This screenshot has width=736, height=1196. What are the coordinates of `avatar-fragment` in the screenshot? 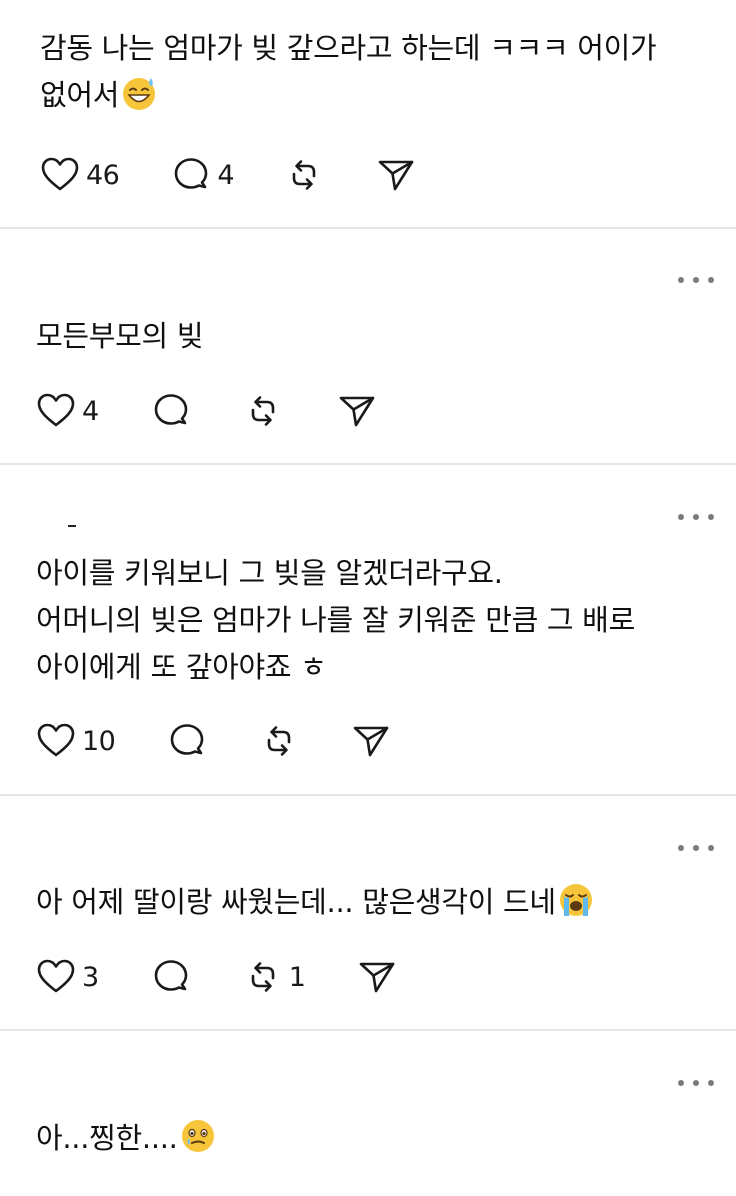 It's located at (72, 526).